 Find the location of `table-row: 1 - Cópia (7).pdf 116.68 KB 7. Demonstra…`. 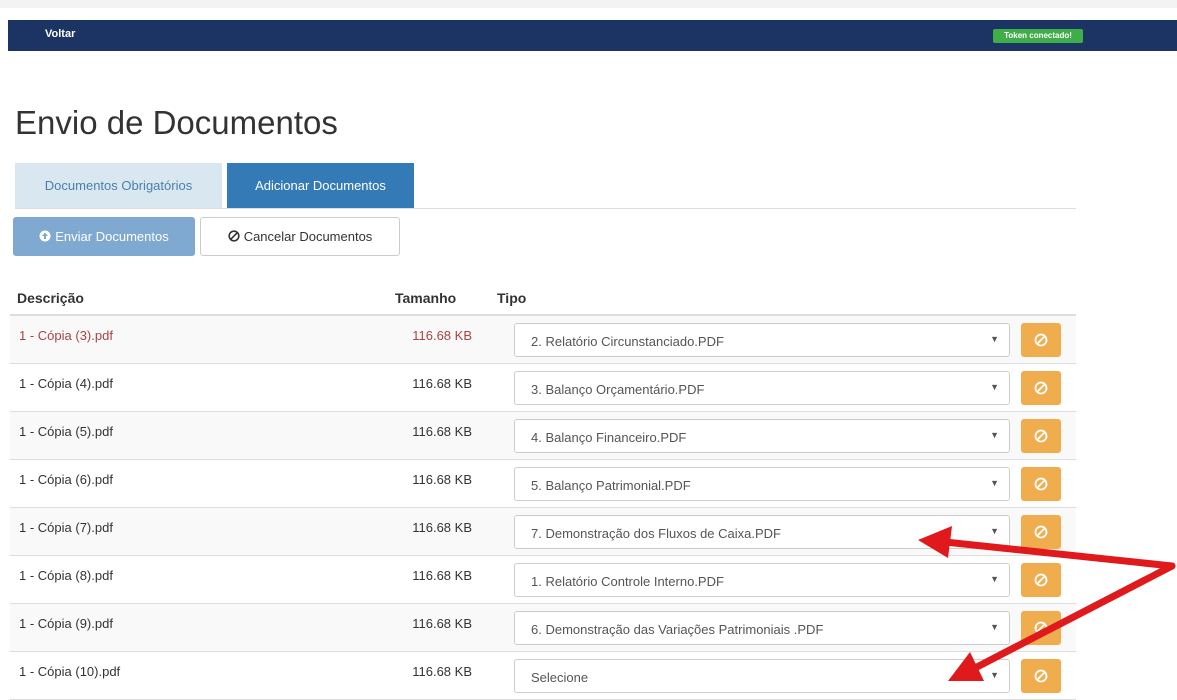

table-row: 1 - Cópia (7).pdf 116.68 KB 7. Demonstra… is located at coordinates (543, 532).